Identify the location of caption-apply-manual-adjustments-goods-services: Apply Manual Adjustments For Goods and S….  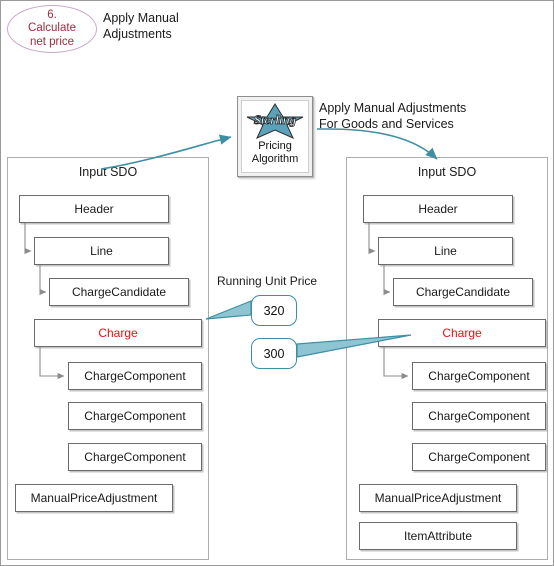
(393, 116).